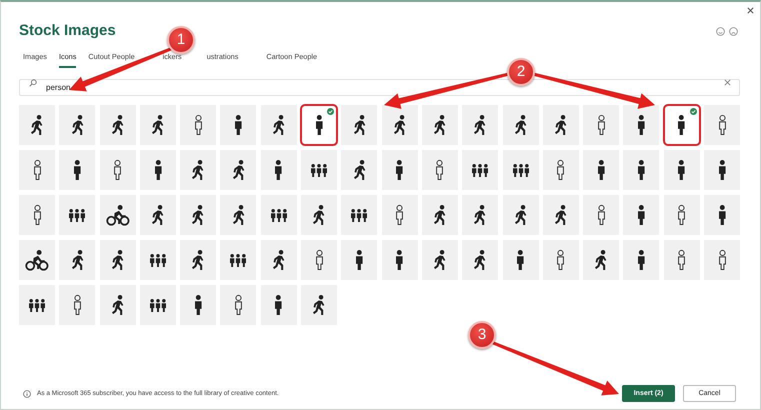  Describe the element at coordinates (720, 31) in the screenshot. I see `smiley-icon` at that location.